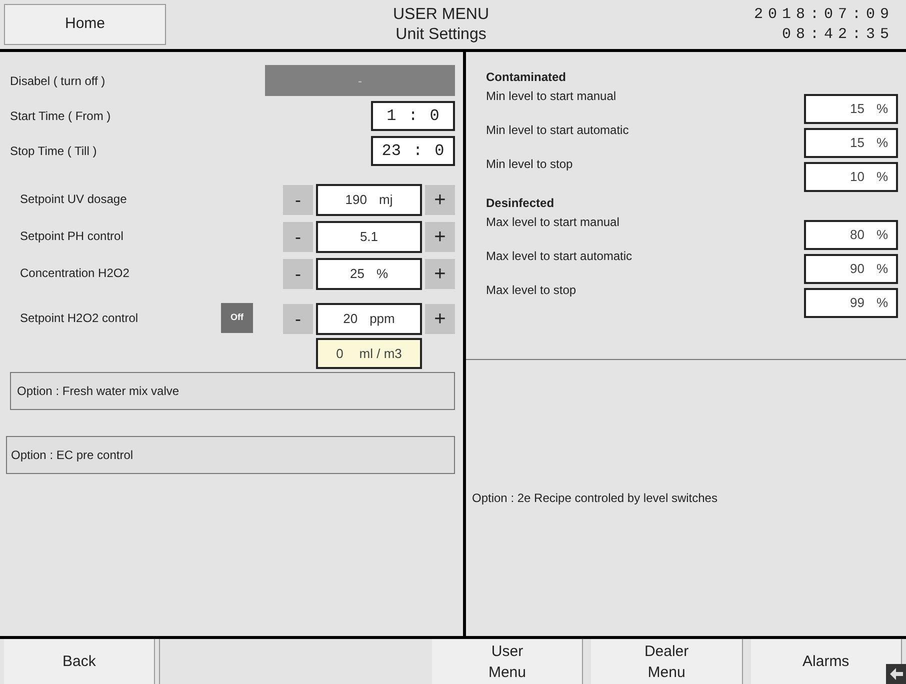 Image resolution: width=906 pixels, height=684 pixels. Describe the element at coordinates (553, 222) in the screenshot. I see `field-label: Max level to start manual` at that location.